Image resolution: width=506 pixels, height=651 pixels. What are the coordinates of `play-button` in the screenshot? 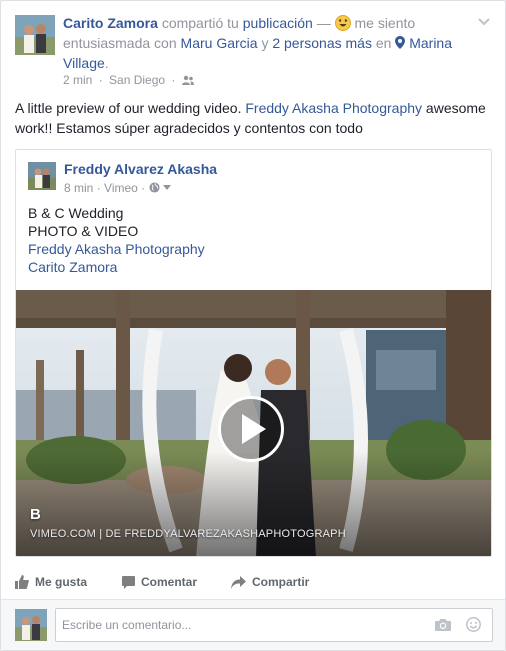 It's located at (251, 429).